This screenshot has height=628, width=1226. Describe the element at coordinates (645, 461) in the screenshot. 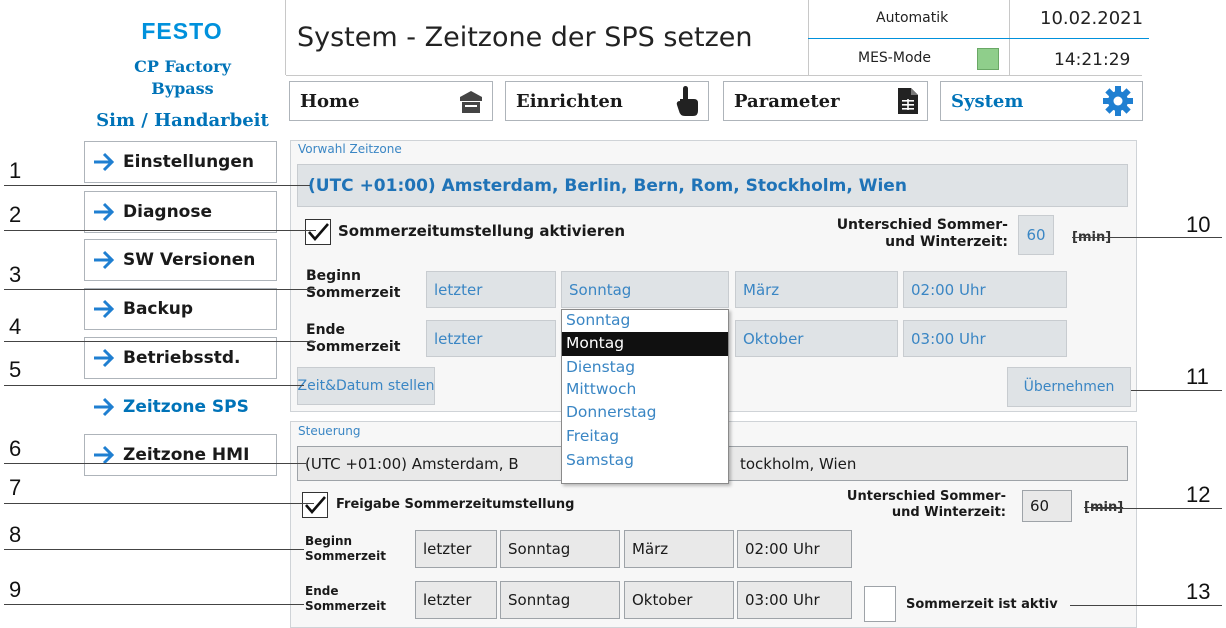

I see `day-option-samstag: Samstag` at that location.